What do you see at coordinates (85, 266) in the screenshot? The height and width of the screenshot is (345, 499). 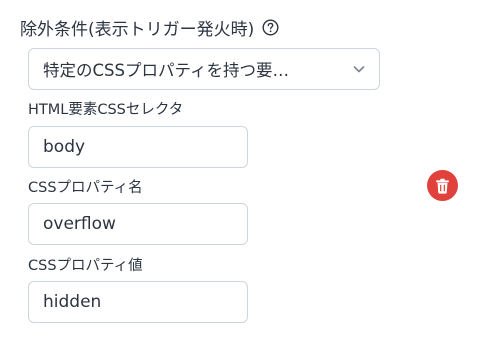 I see `property-value-label: CSSプロパティ値` at bounding box center [85, 266].